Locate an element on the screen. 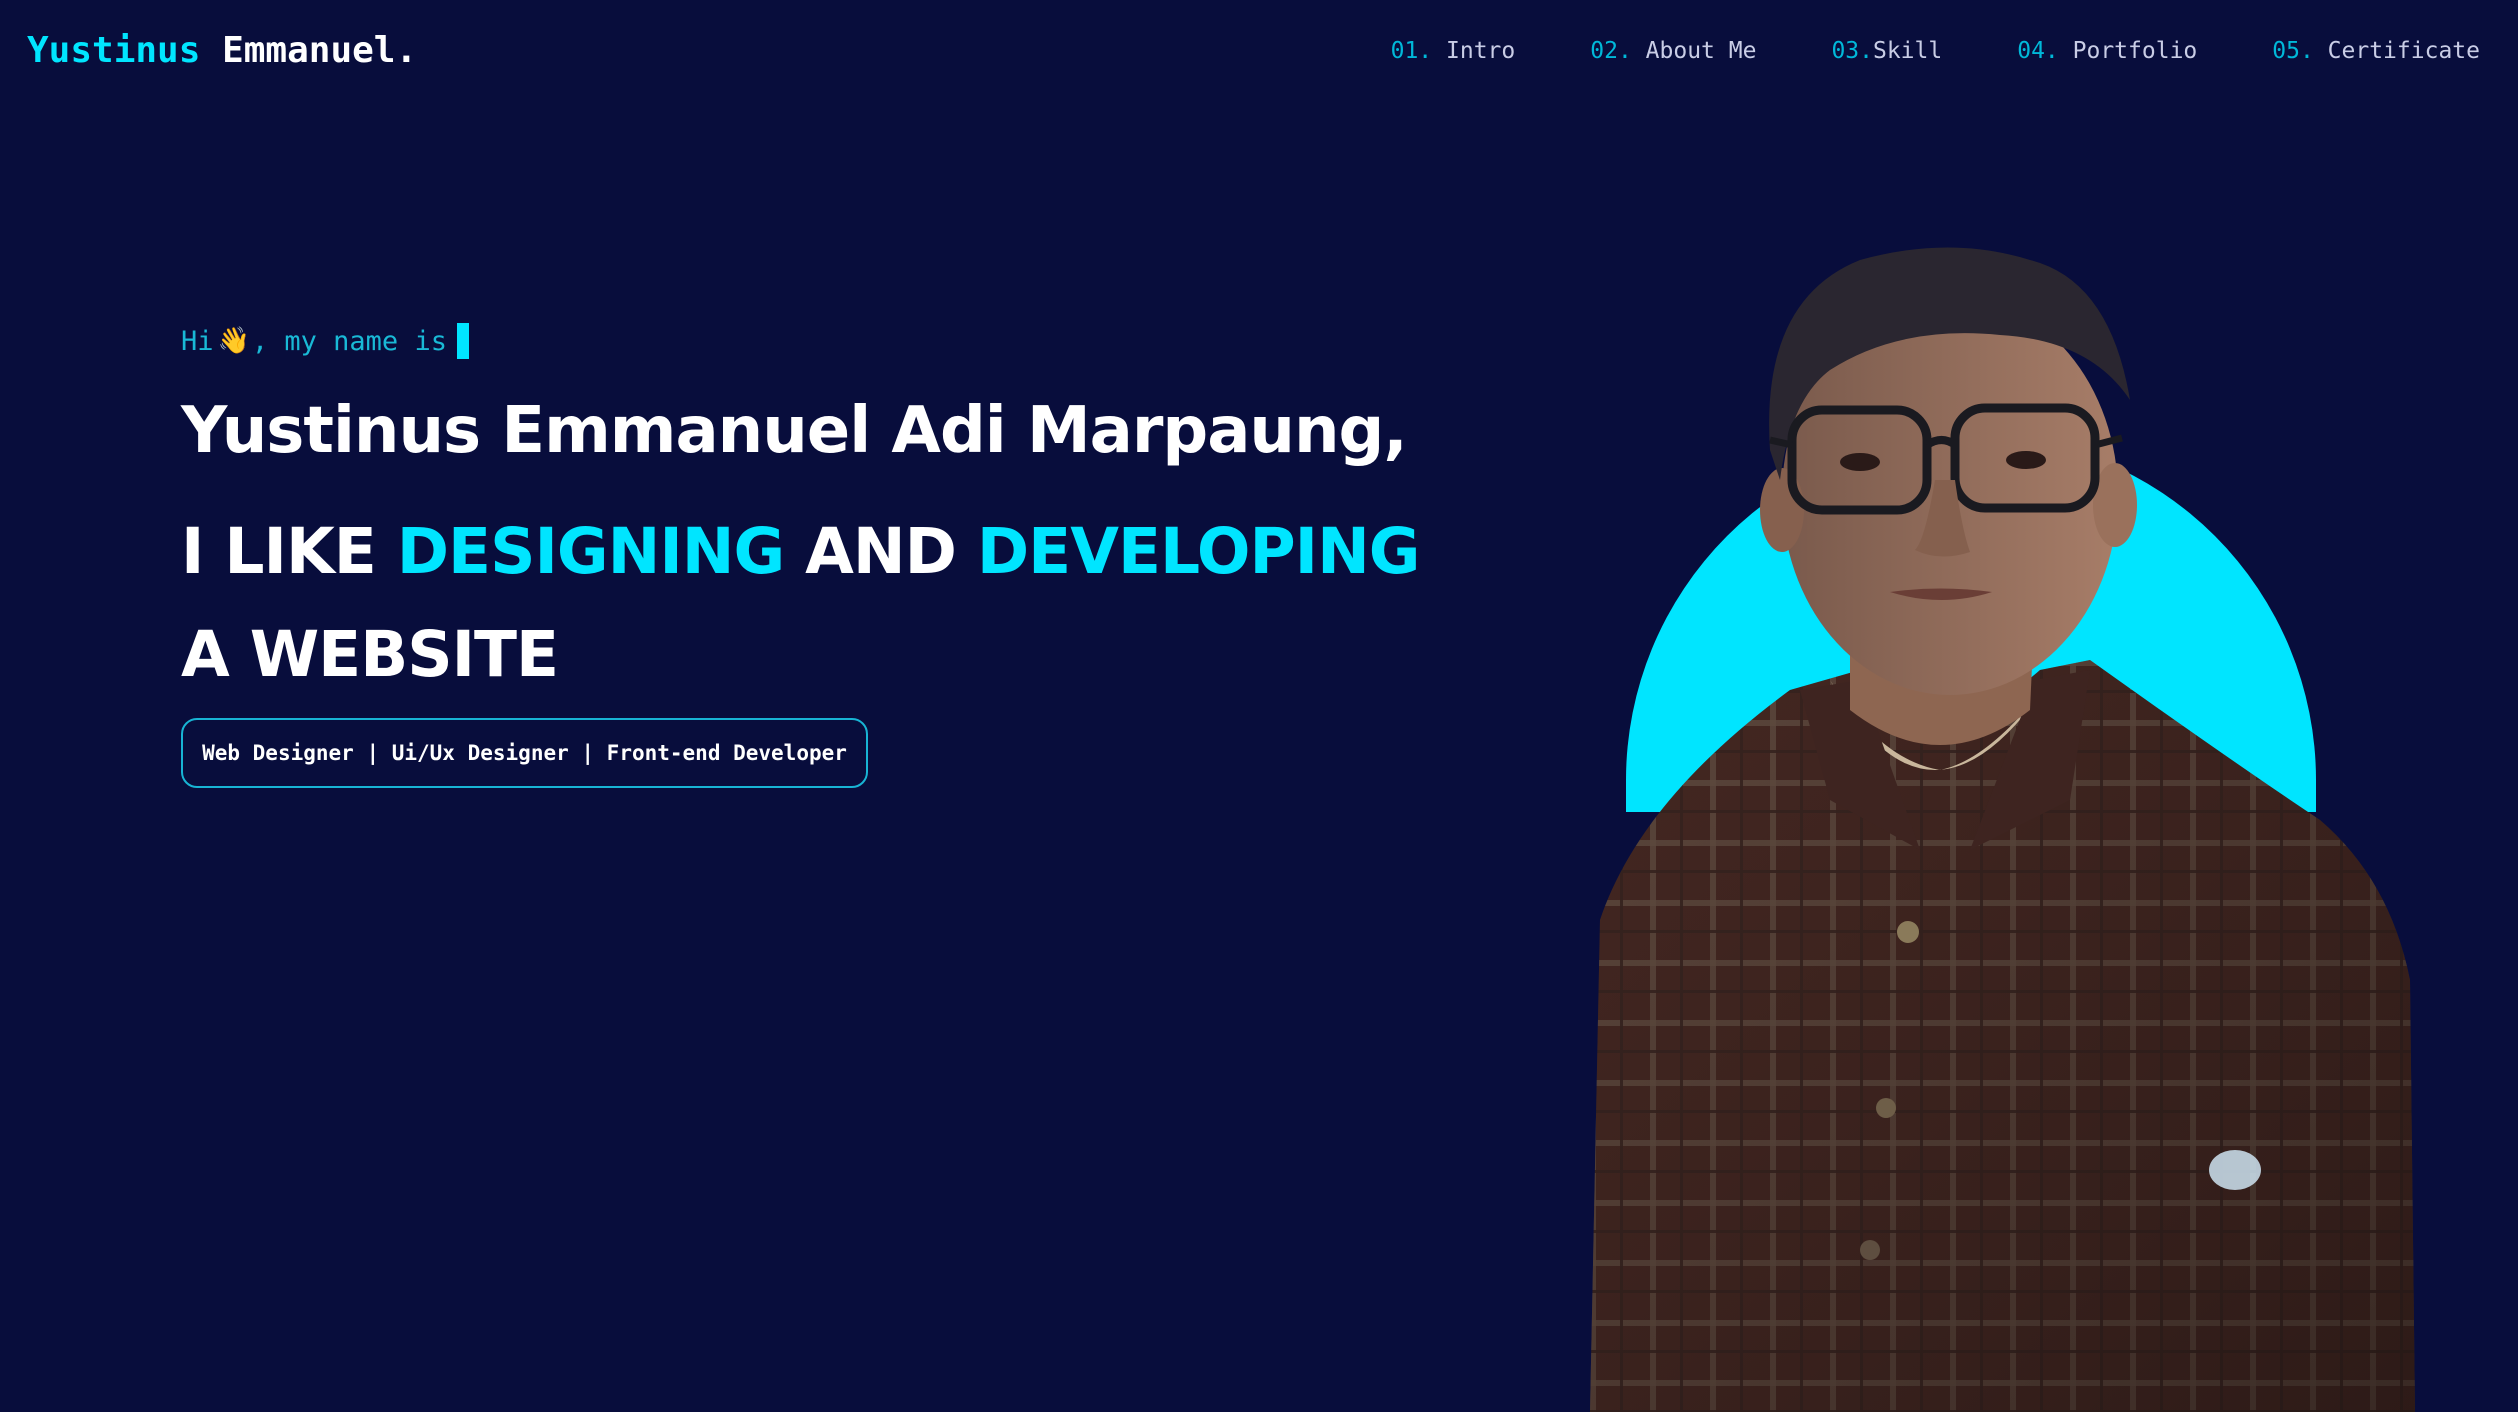 This screenshot has width=2518, height=1412. nav-item-skill: 03.Skill is located at coordinates (1886, 51).